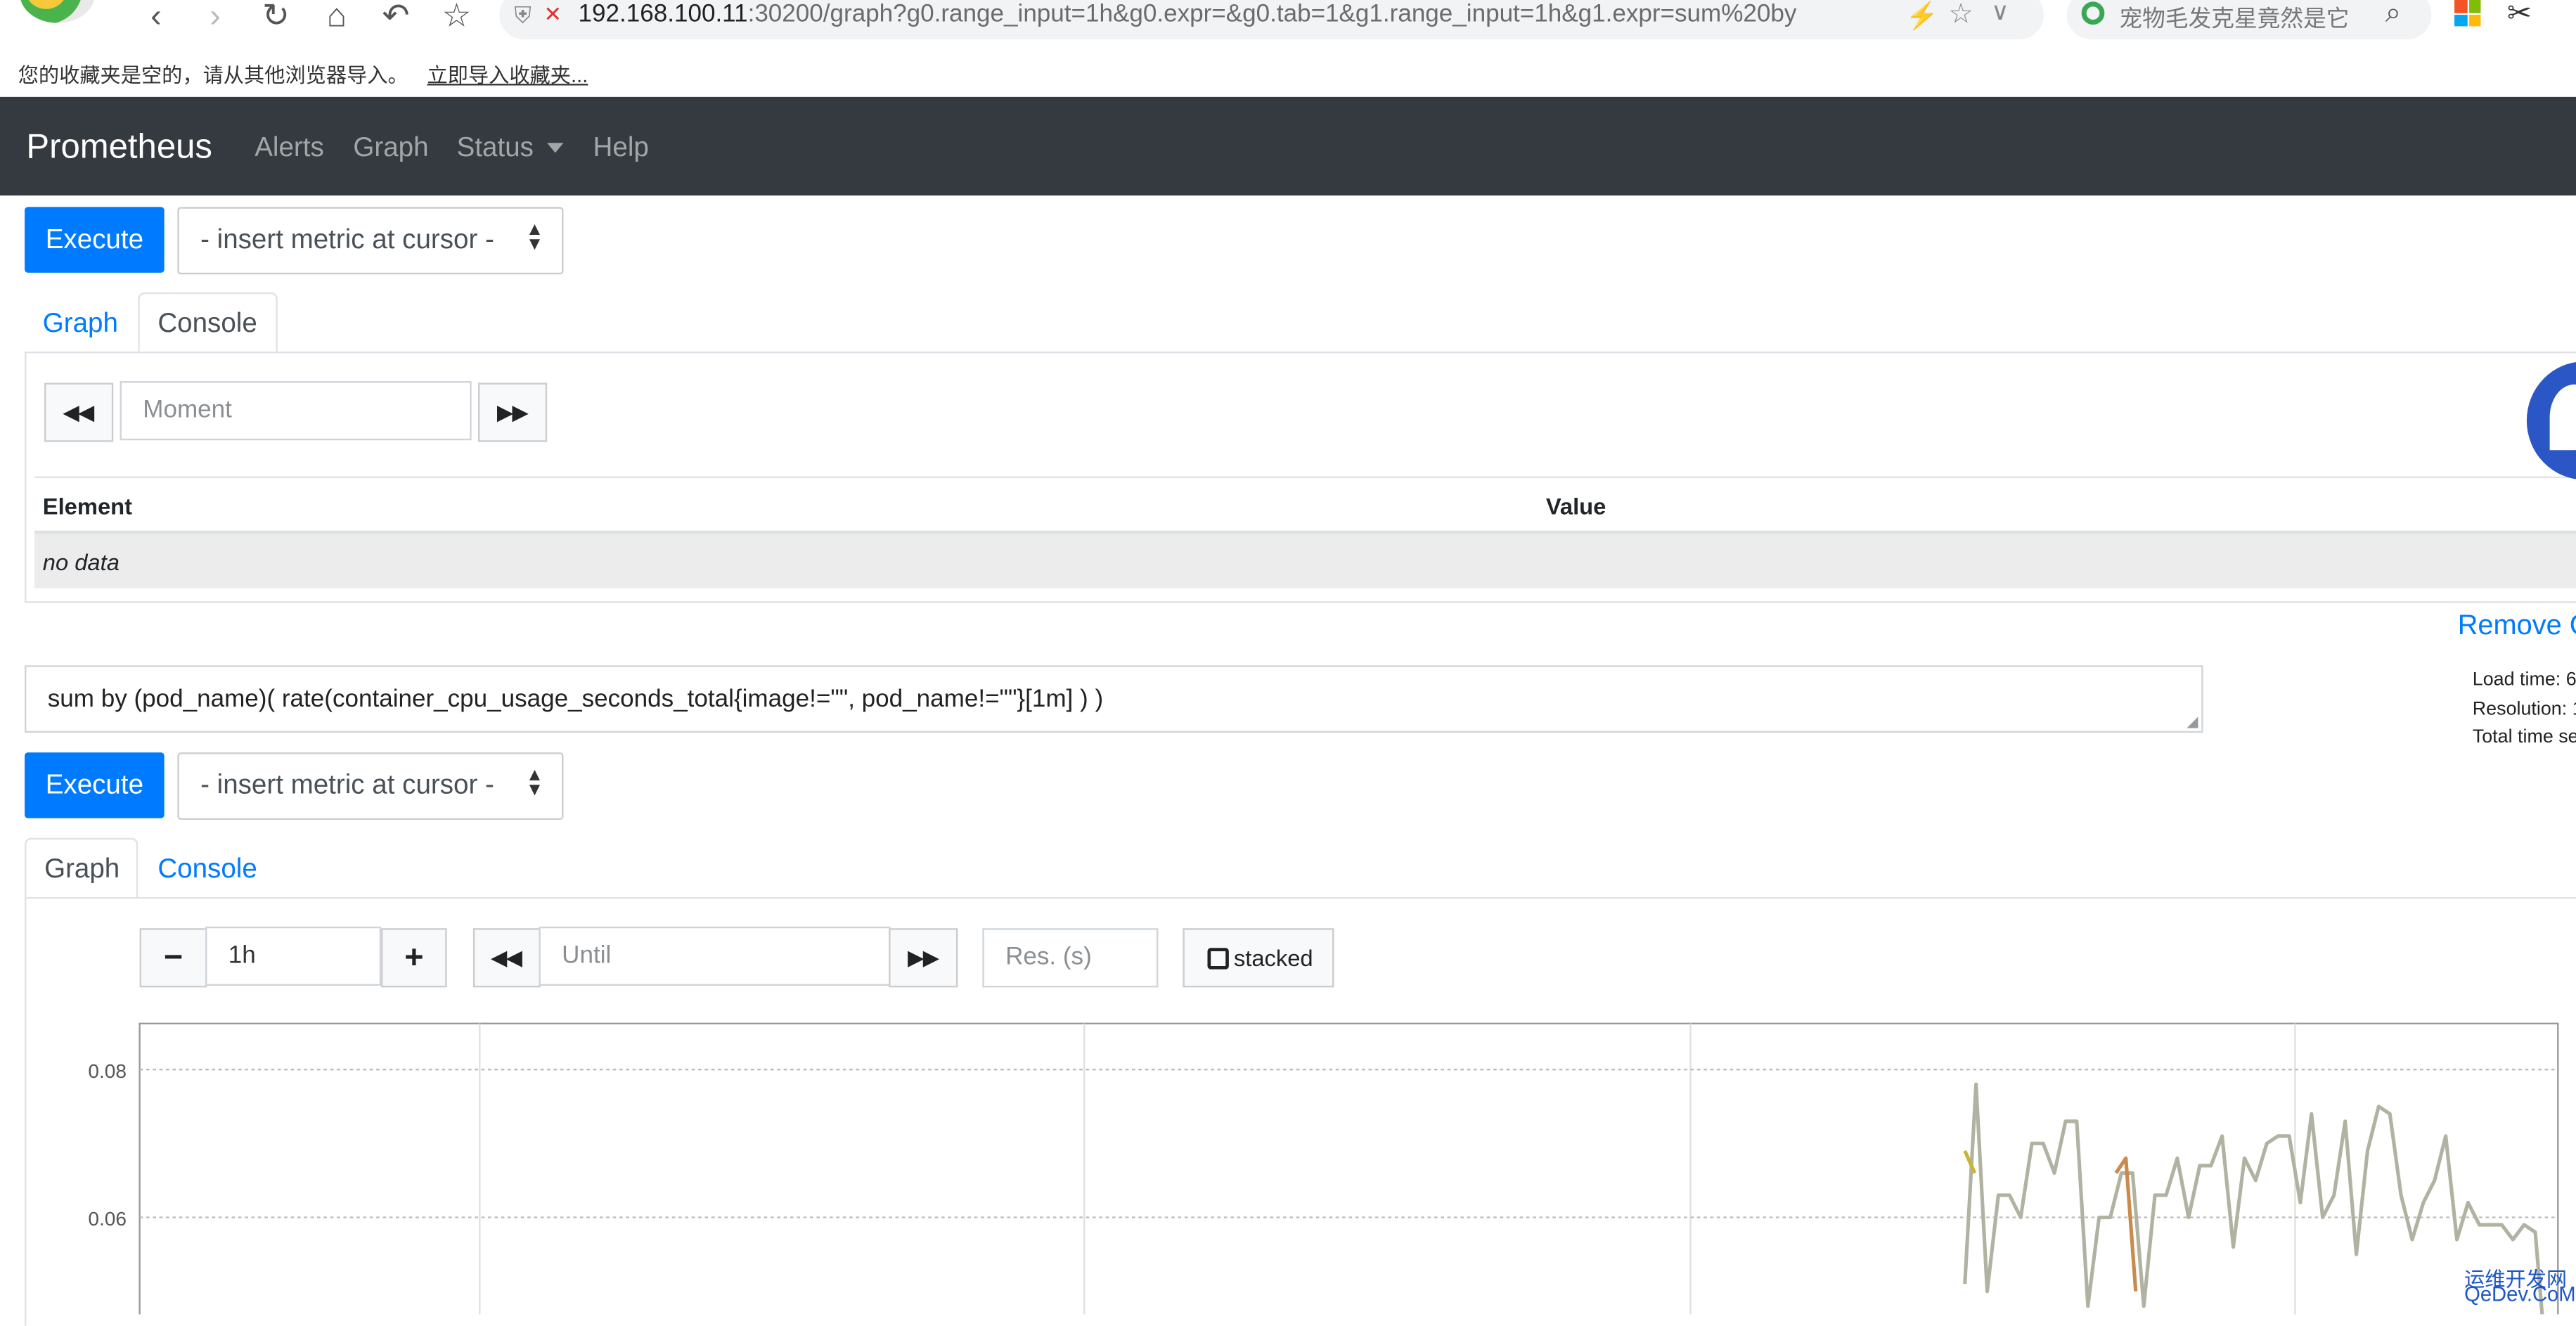 The image size is (2576, 1326). Describe the element at coordinates (1922, 16) in the screenshot. I see `lightning-icon: ⚡` at that location.